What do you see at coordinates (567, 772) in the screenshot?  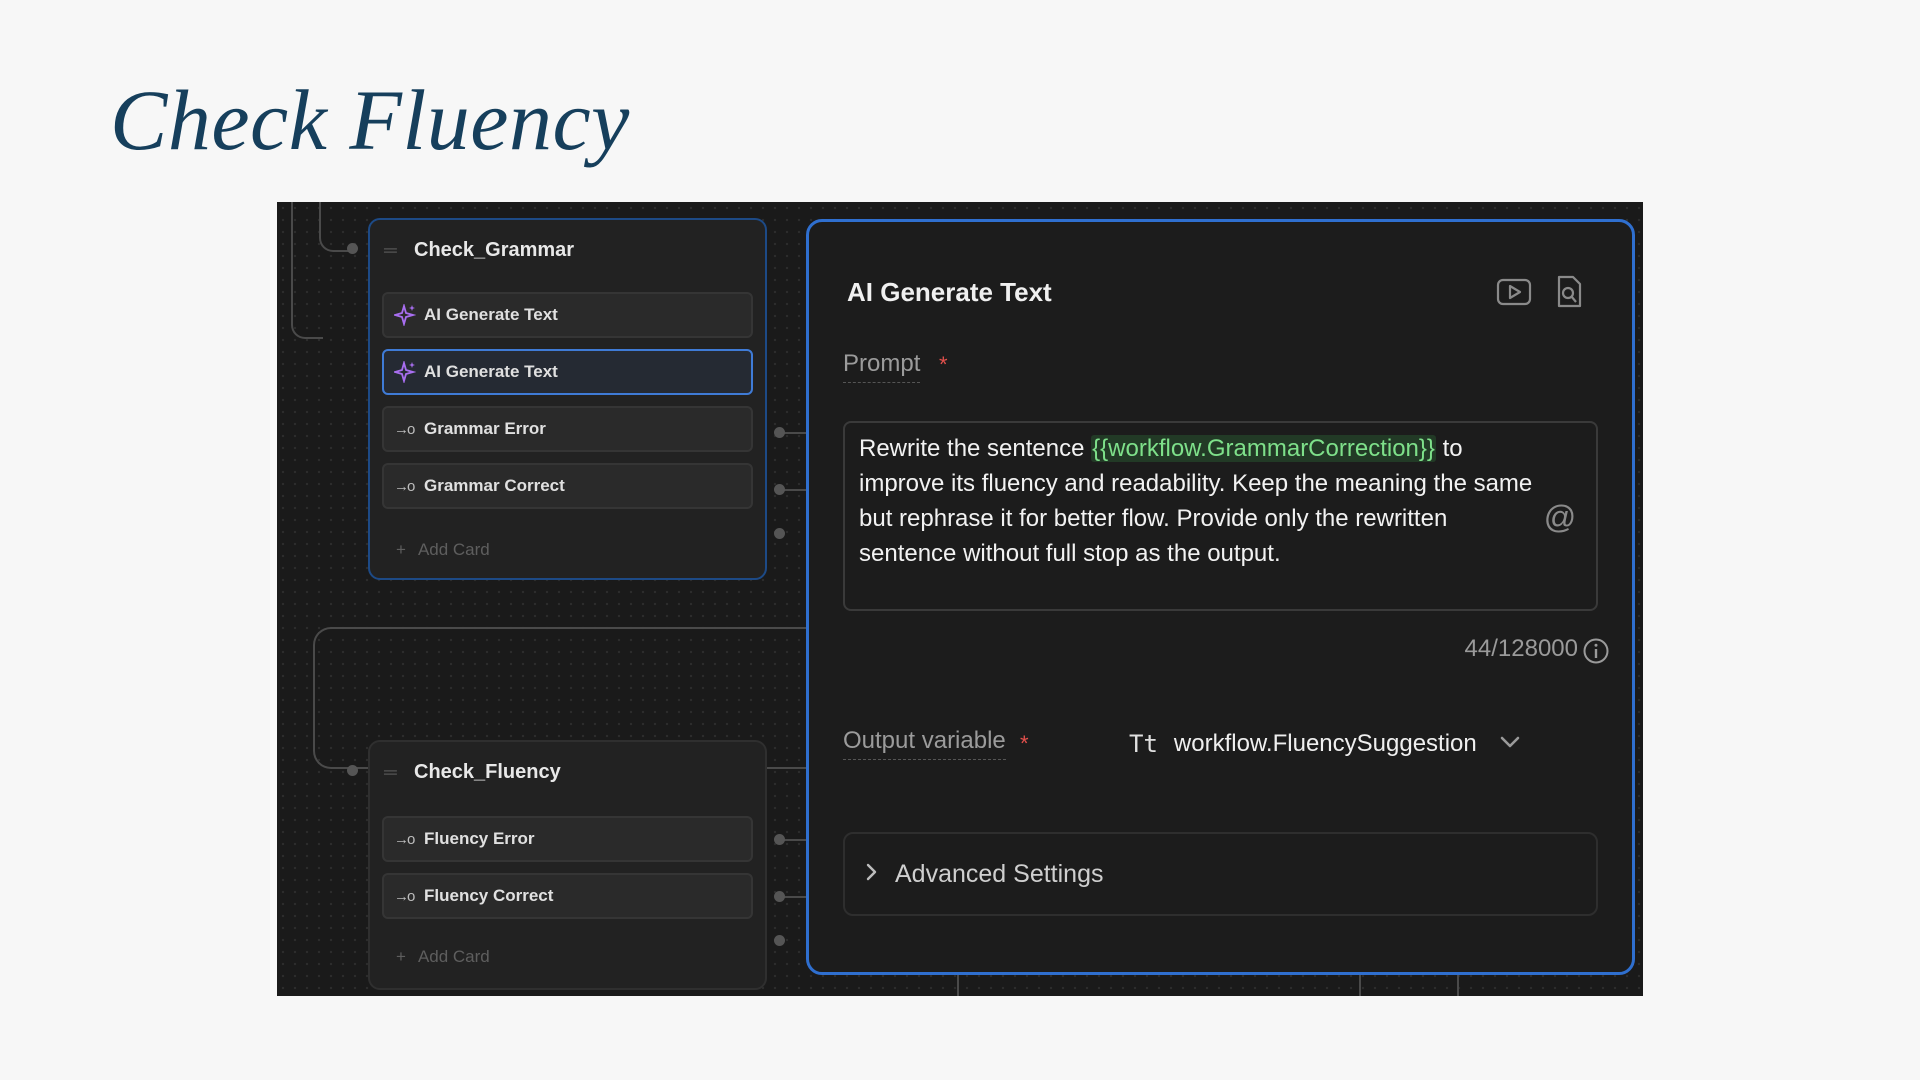 I see `node-header: ═ Check_Fluency` at bounding box center [567, 772].